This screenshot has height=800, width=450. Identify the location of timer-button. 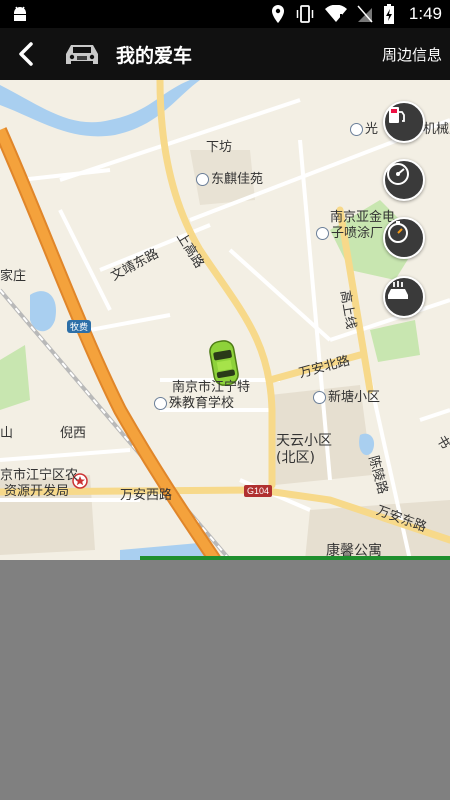
(404, 238).